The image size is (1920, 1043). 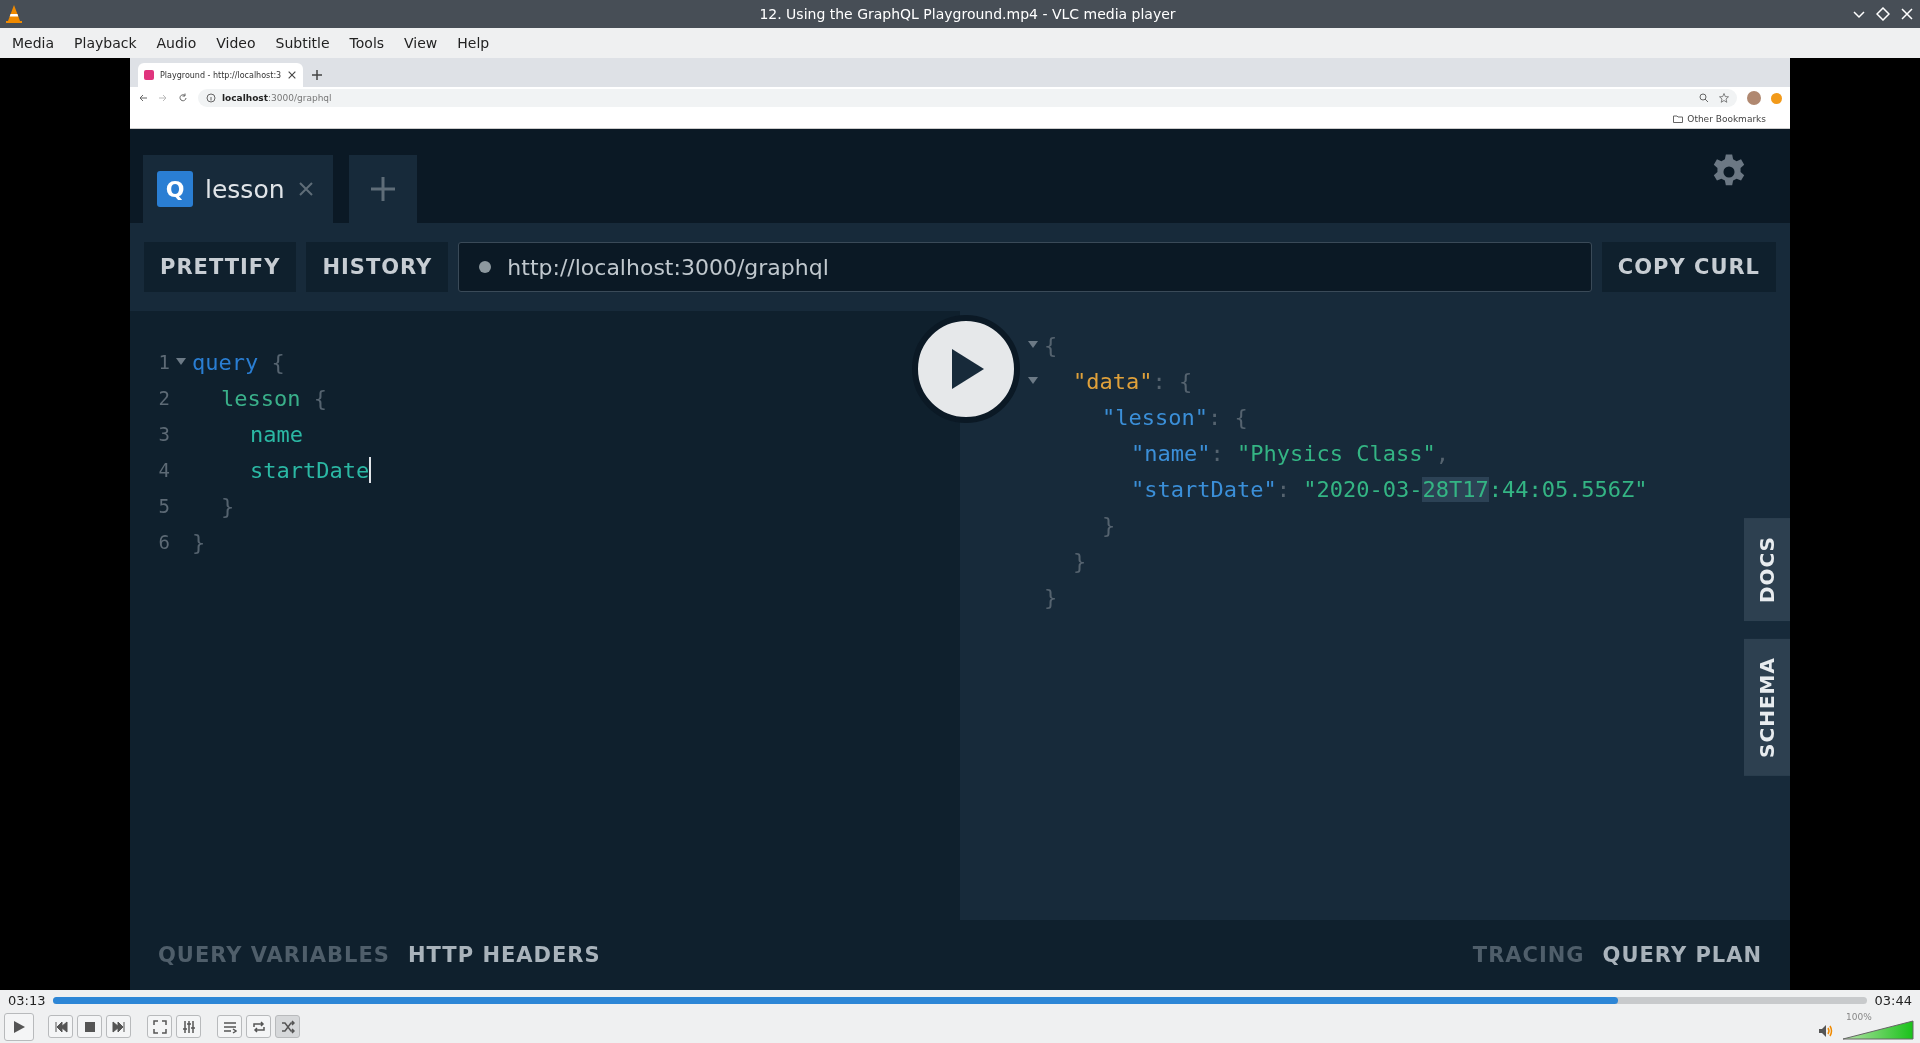 I want to click on line-number: 3, so click(x=163, y=434).